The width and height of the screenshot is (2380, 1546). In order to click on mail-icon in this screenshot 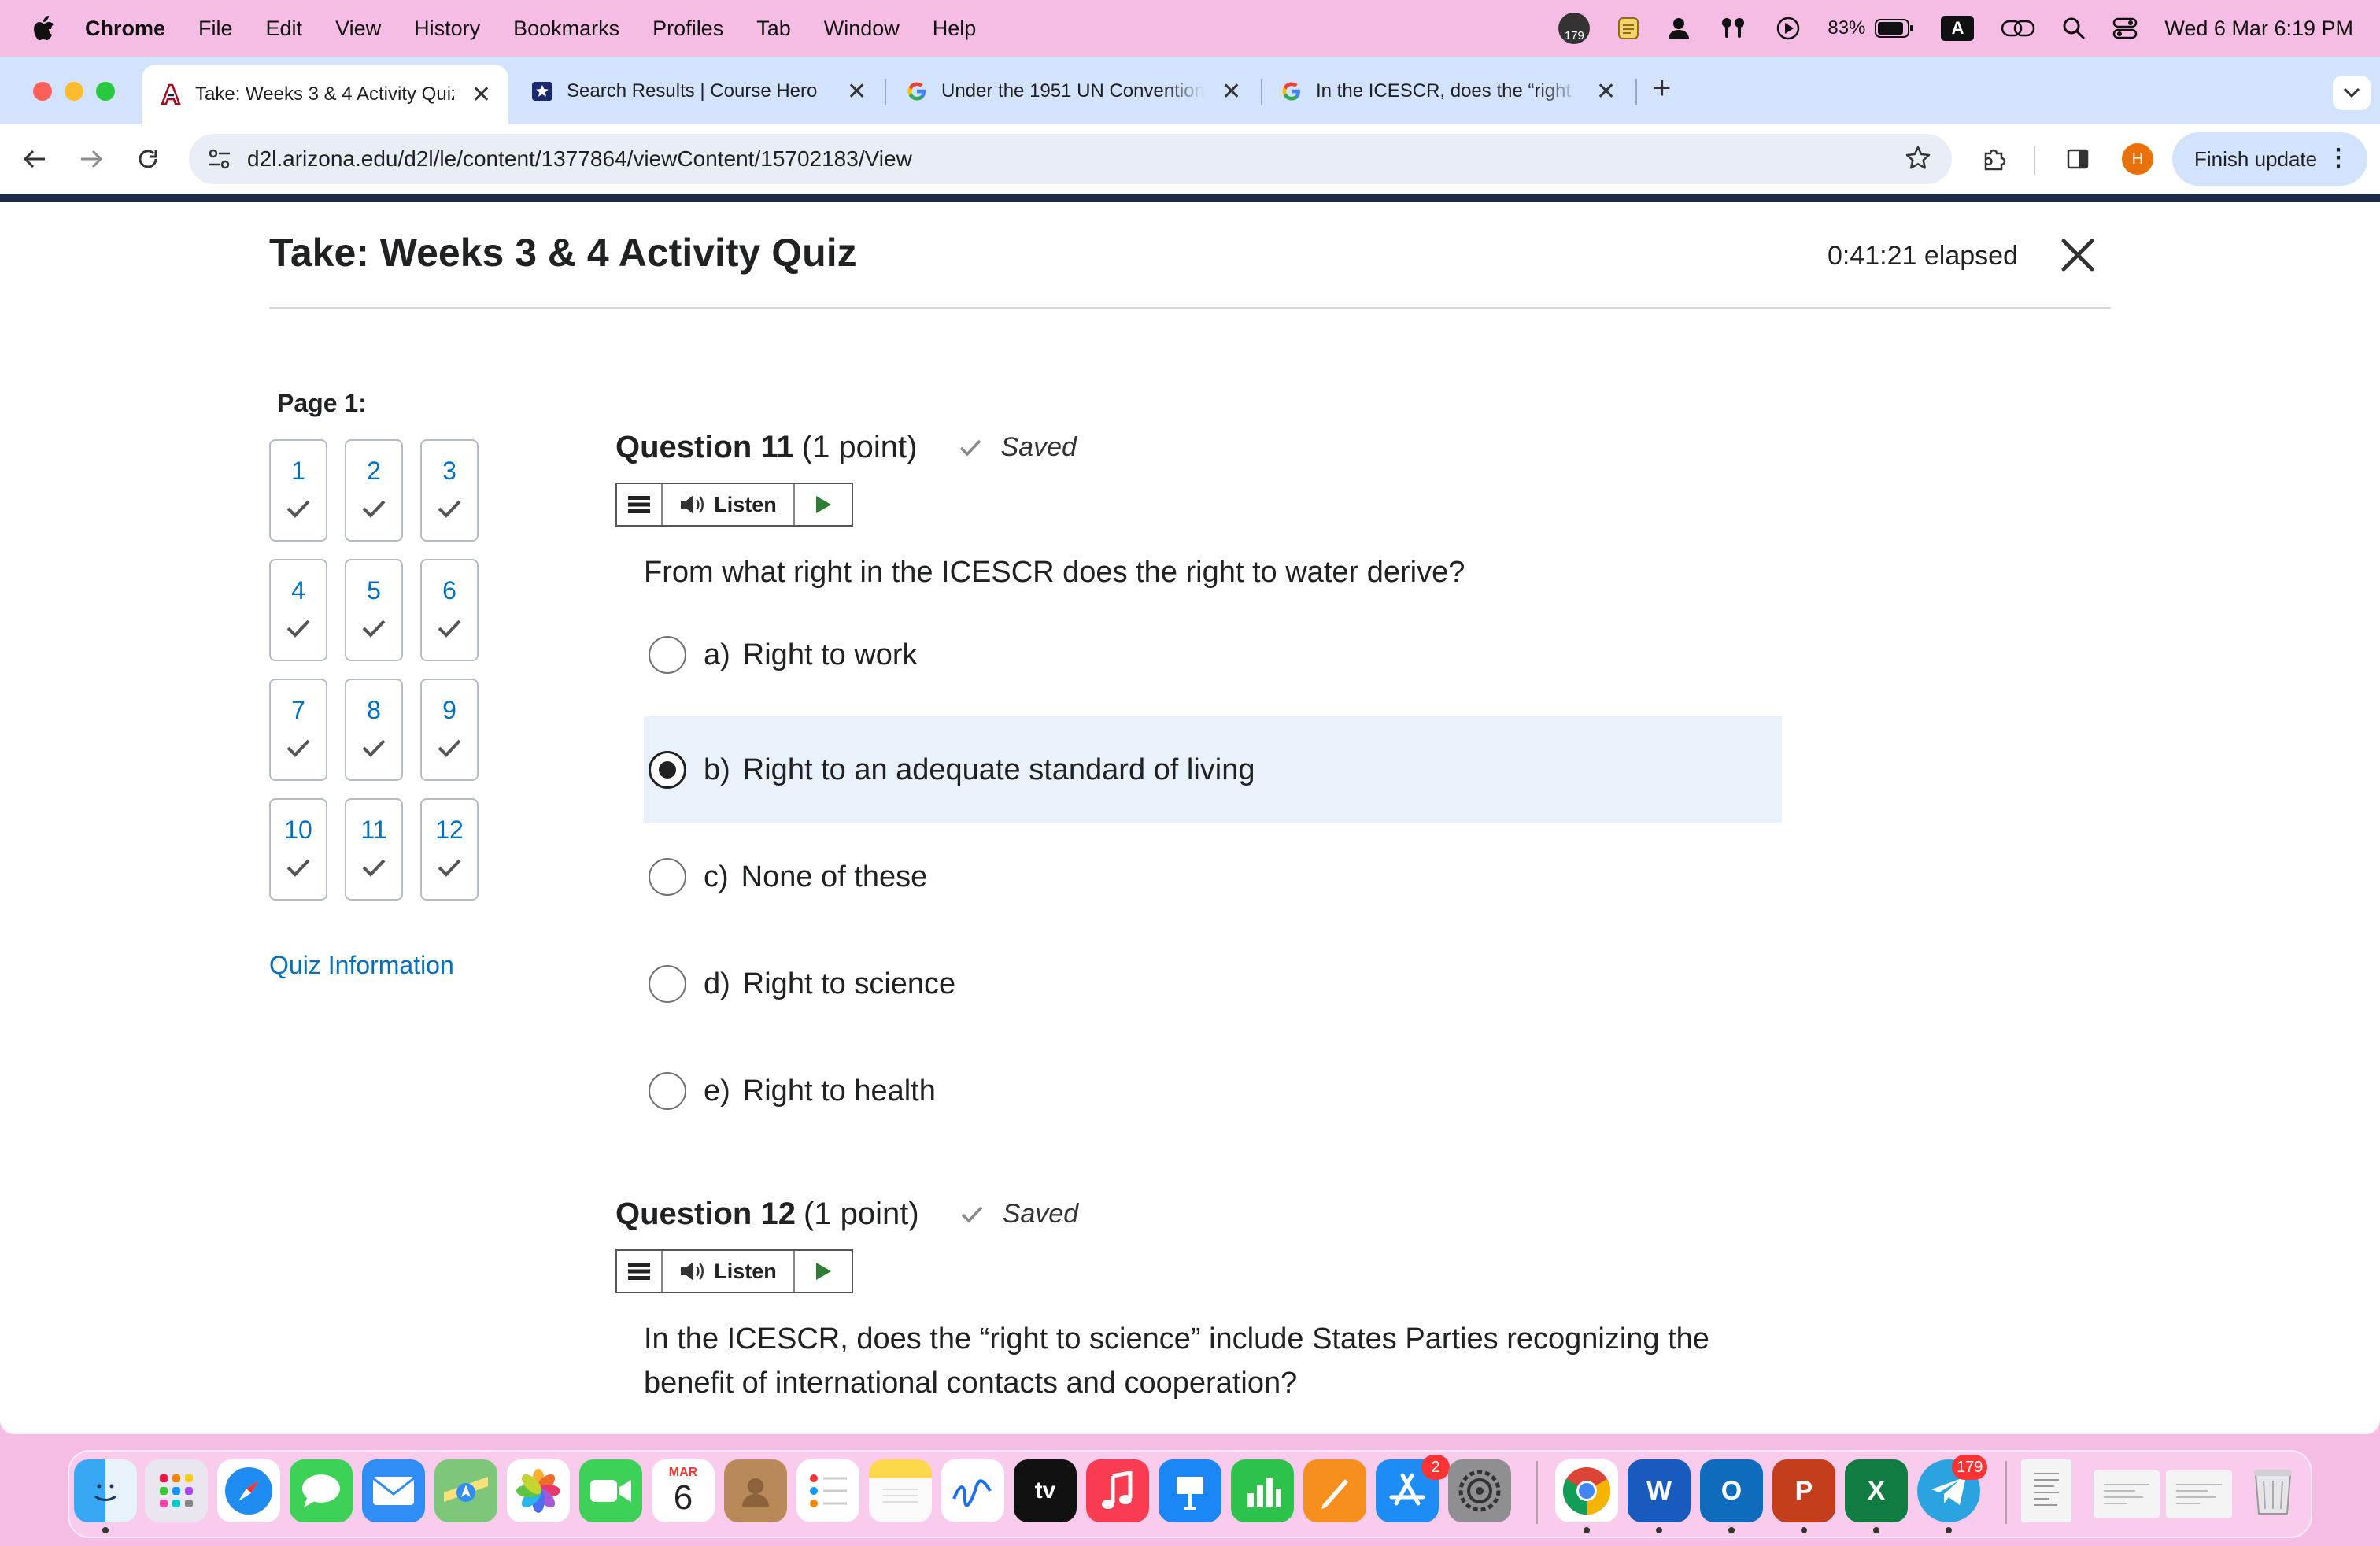, I will do `click(393, 1490)`.